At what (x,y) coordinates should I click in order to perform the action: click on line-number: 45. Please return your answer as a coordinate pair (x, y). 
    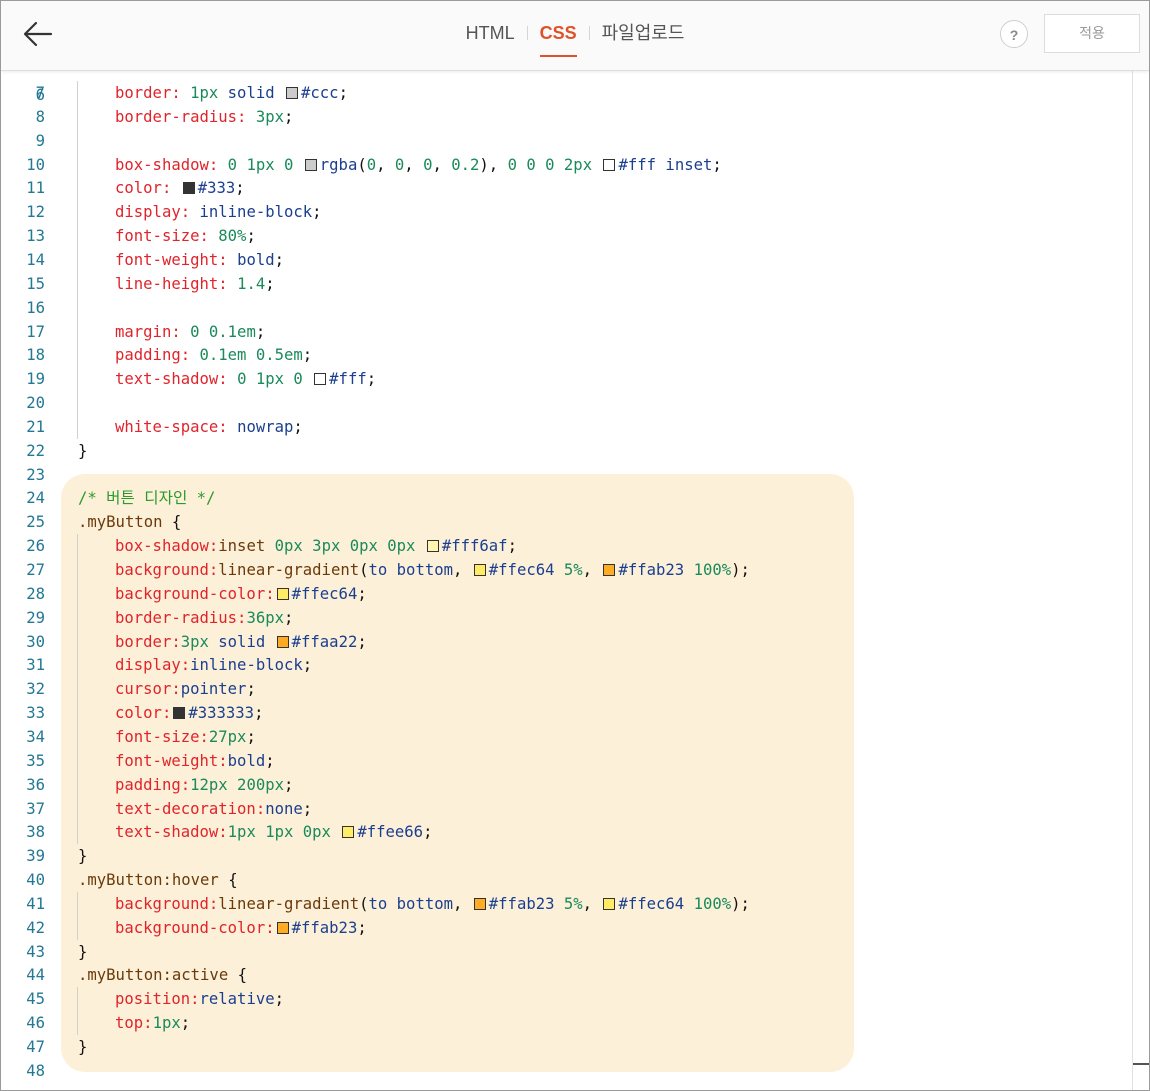
    Looking at the image, I should click on (35, 999).